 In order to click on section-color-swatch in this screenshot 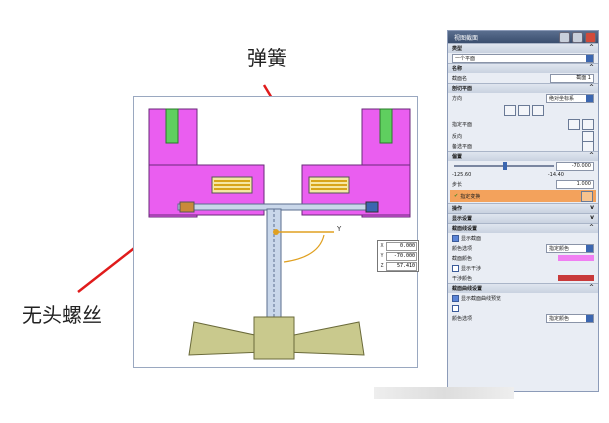, I will do `click(576, 258)`.